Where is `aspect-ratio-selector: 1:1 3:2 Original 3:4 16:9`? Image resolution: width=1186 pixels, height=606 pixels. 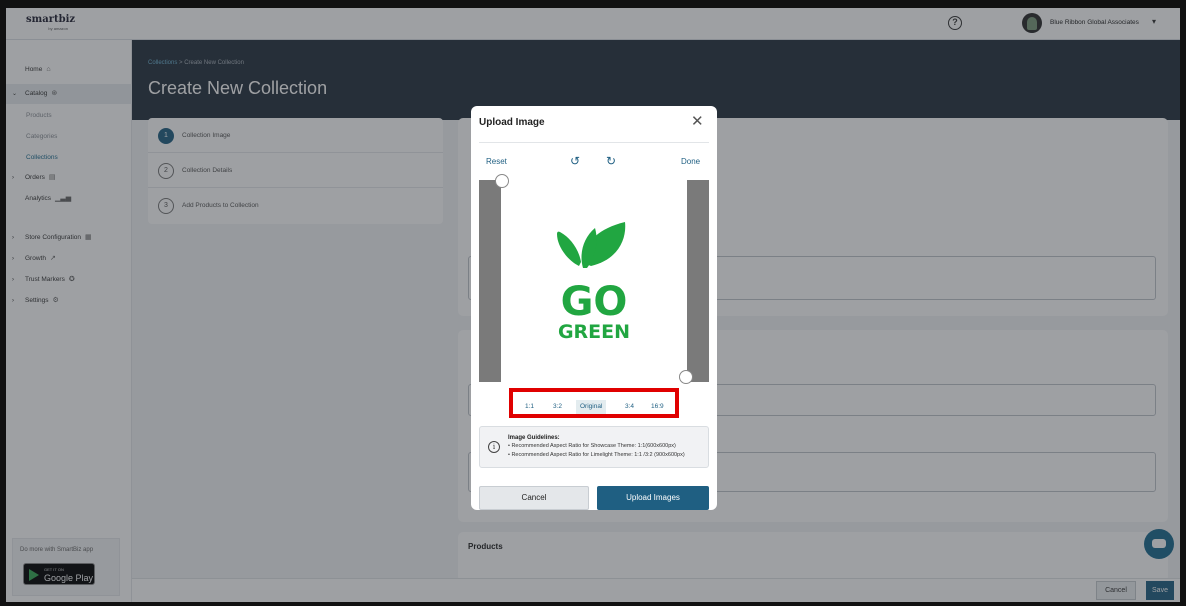
aspect-ratio-selector: 1:1 3:2 Original 3:4 16:9 is located at coordinates (594, 403).